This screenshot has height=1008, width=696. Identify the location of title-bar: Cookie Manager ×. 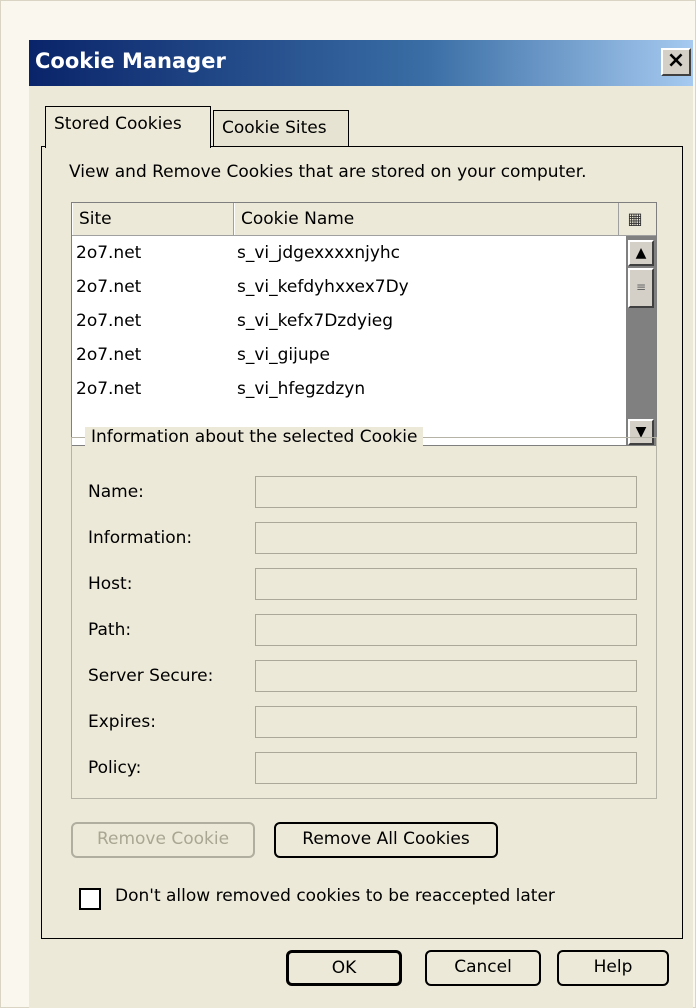
(361, 63).